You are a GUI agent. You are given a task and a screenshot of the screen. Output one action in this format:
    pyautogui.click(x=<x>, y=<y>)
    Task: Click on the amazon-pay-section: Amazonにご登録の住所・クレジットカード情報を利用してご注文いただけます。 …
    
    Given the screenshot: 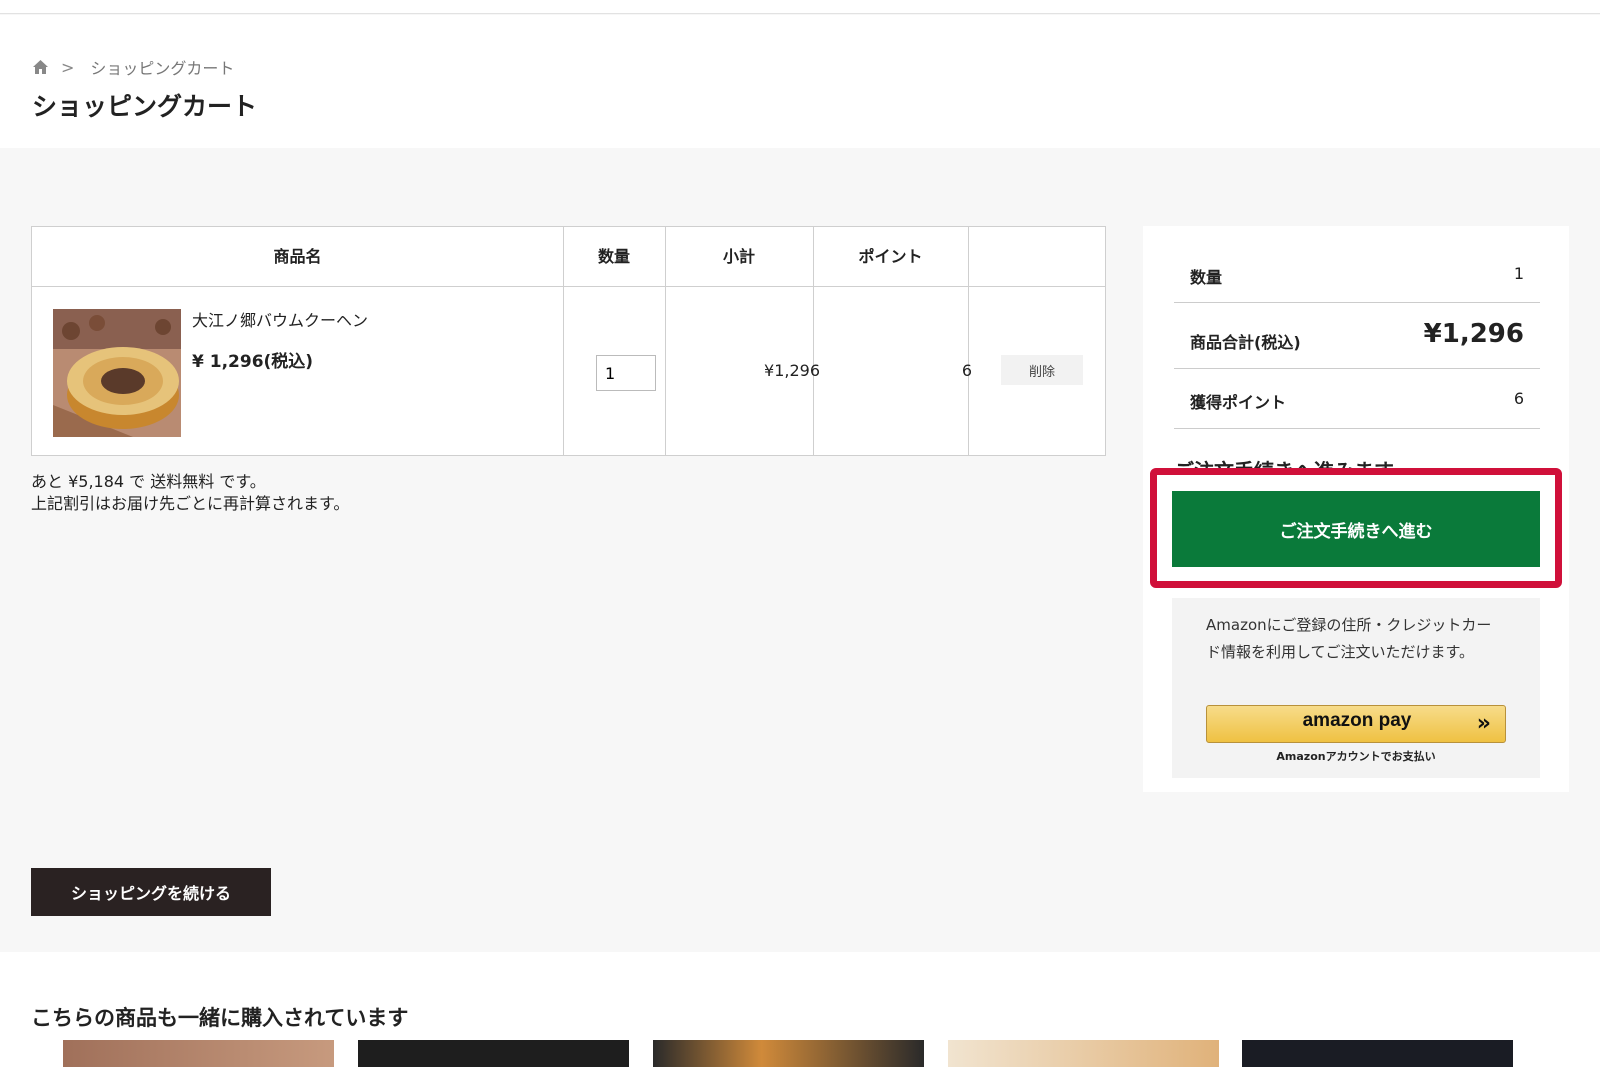 What is the action you would take?
    pyautogui.click(x=1356, y=688)
    